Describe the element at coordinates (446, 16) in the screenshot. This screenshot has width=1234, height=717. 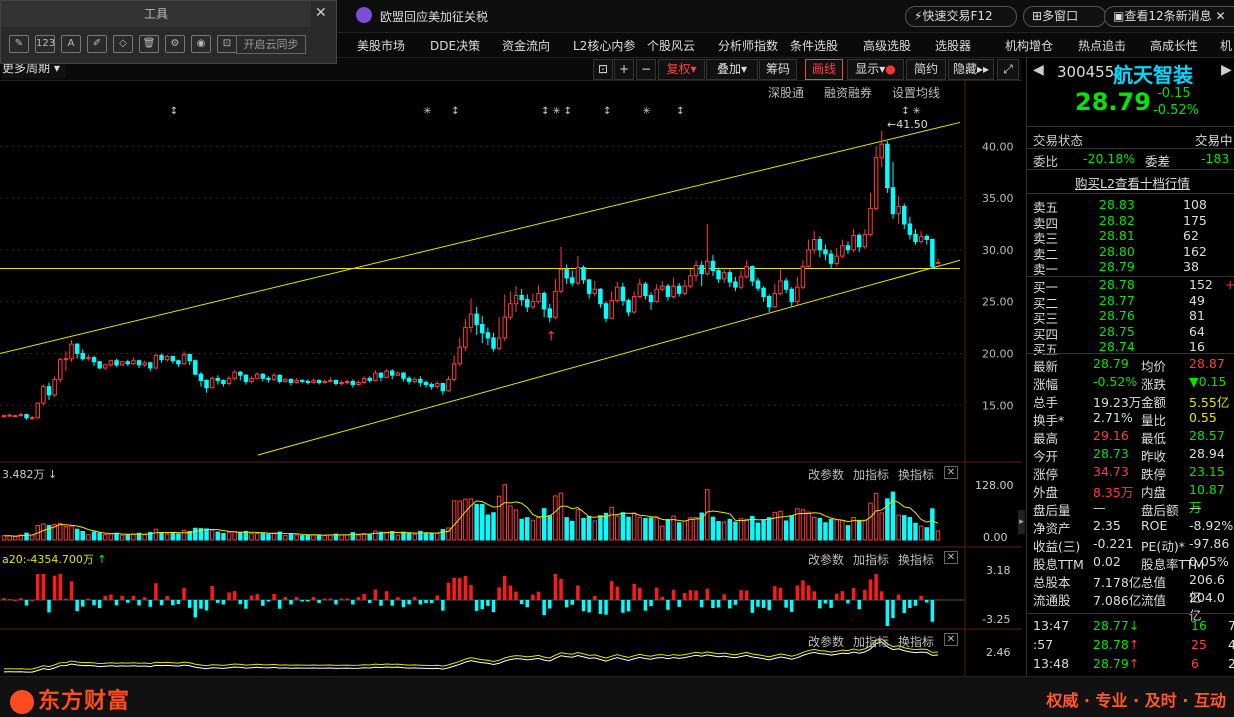
I see `news-ticker: 欧盟回应美加征关税` at that location.